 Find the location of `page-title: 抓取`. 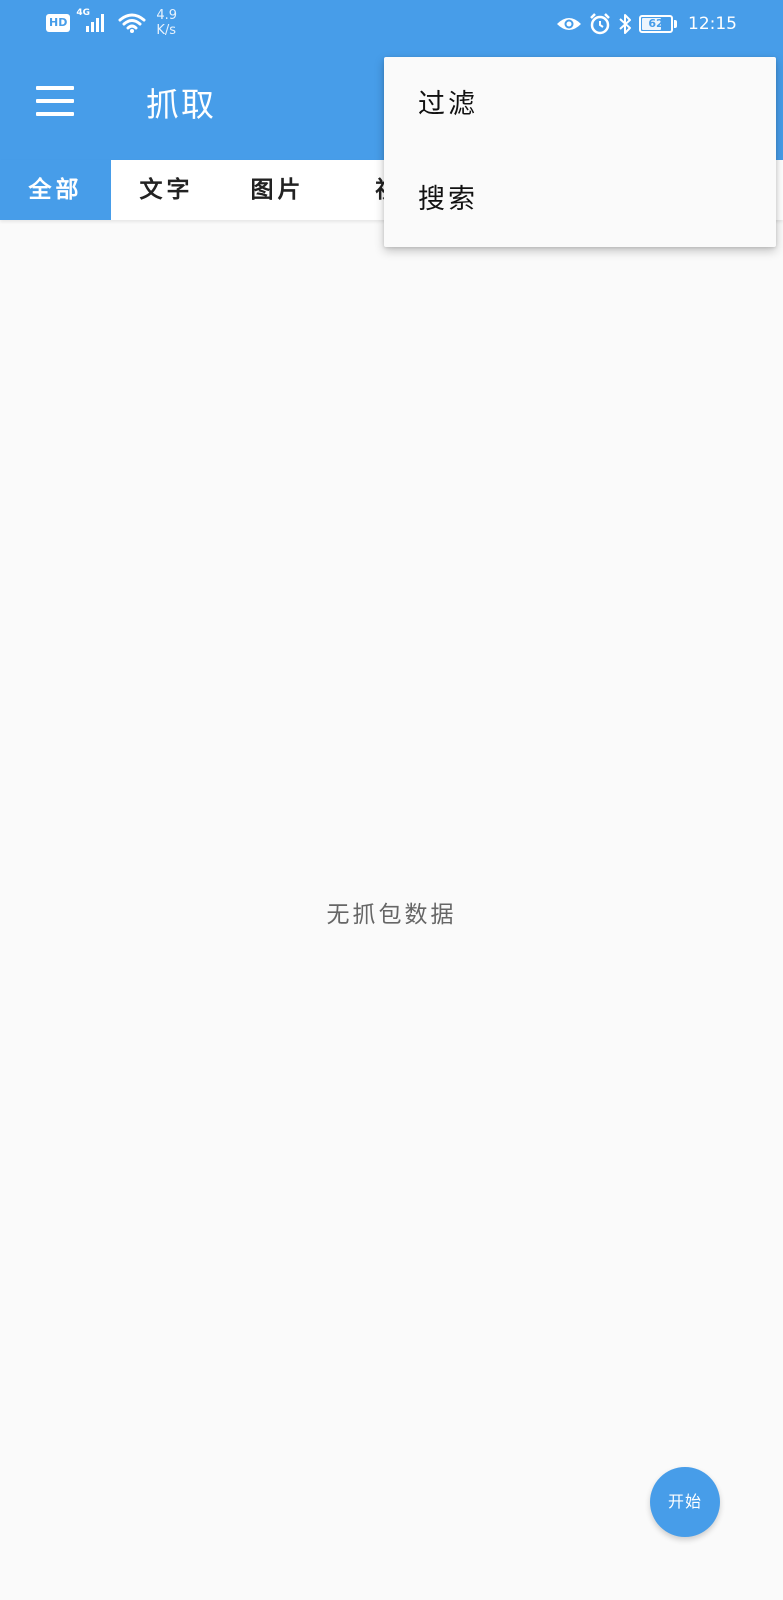

page-title: 抓取 is located at coordinates (181, 104).